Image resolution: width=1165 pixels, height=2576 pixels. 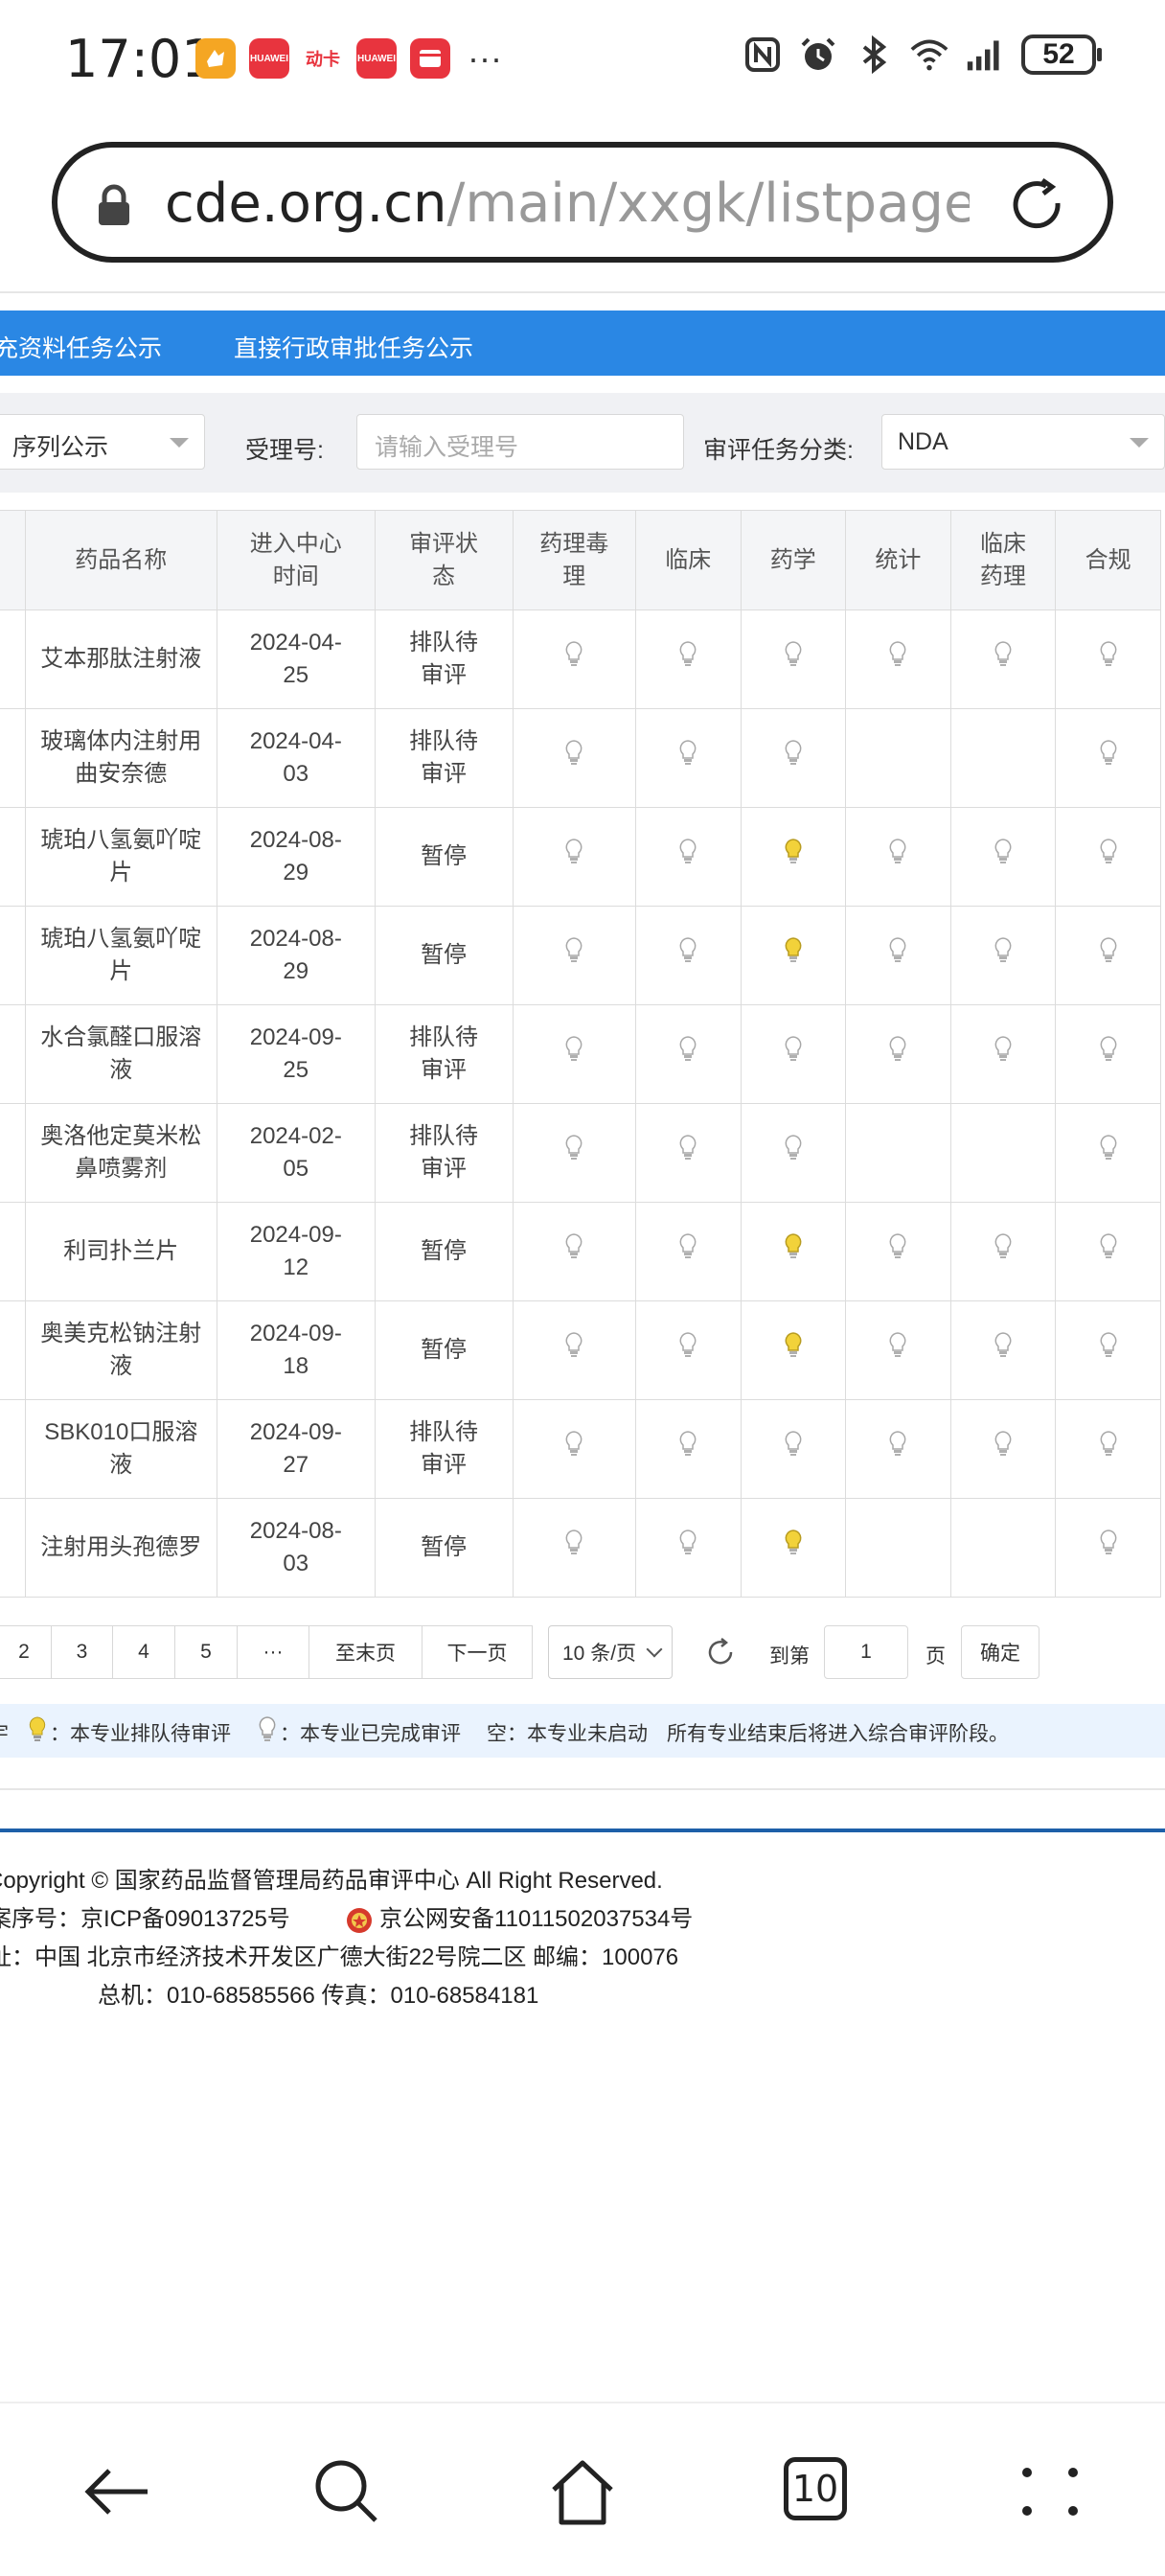 I want to click on footer-rule, so click(x=582, y=1830).